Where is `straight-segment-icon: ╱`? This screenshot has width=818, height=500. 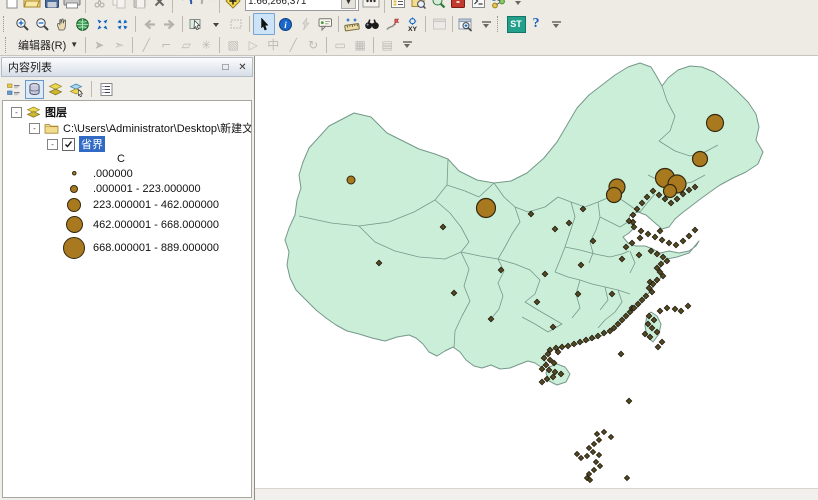 straight-segment-icon: ╱ is located at coordinates (146, 44).